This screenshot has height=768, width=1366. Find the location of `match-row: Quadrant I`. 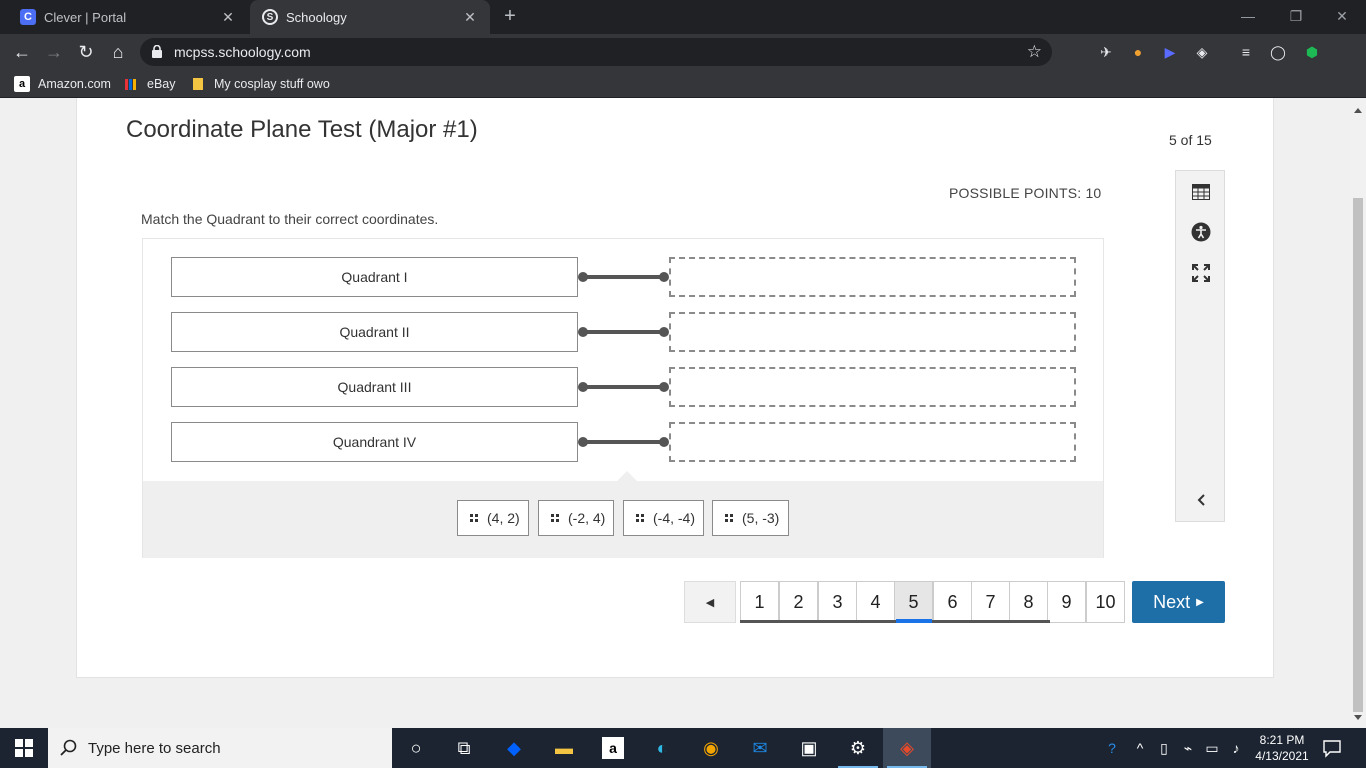

match-row: Quadrant I is located at coordinates (624, 277).